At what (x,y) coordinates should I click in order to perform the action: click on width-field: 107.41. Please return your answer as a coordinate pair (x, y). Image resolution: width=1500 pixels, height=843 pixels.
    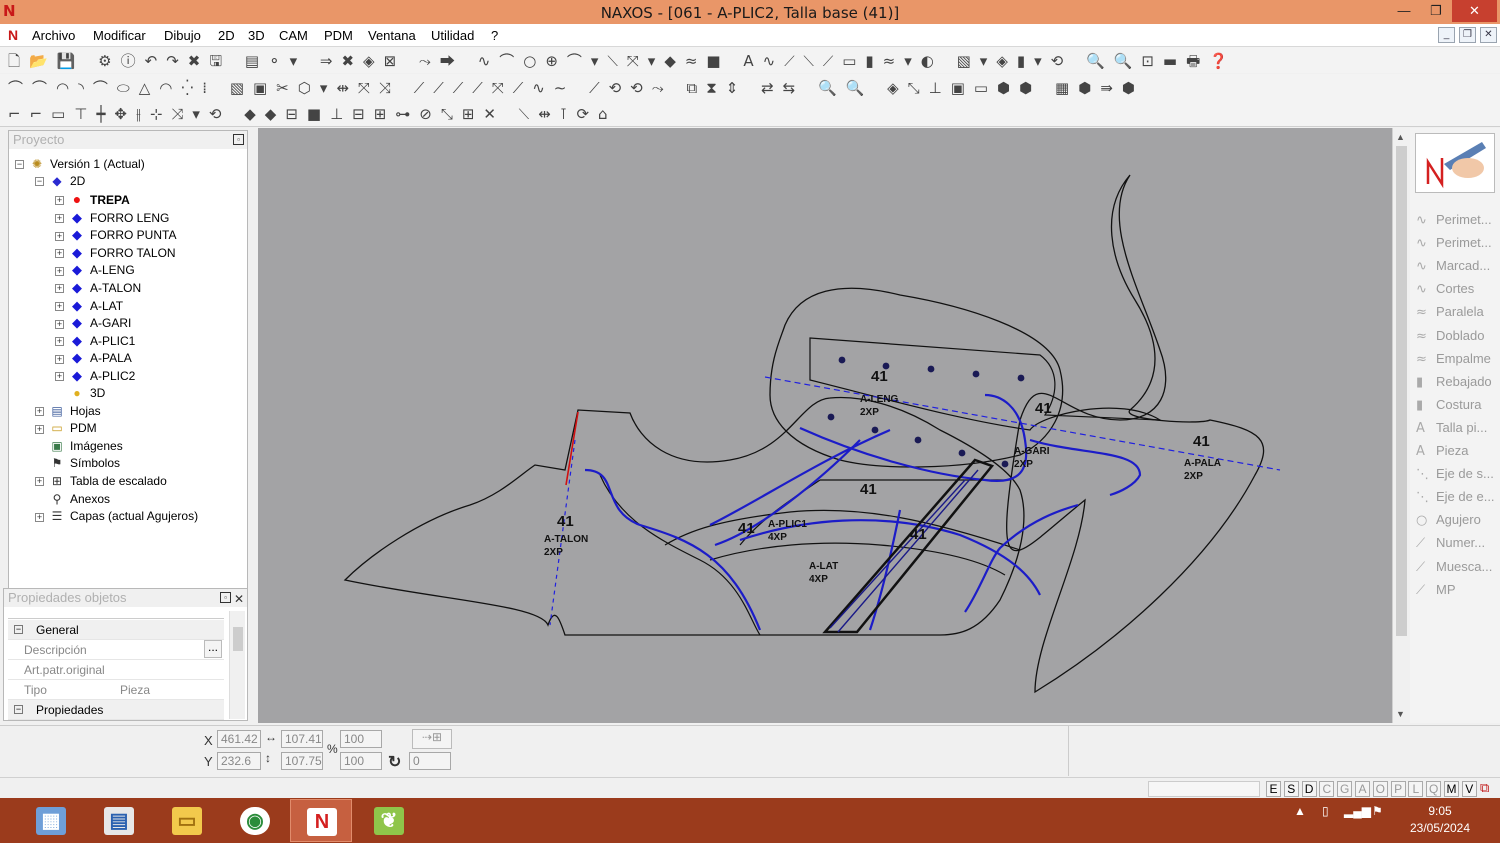
    Looking at the image, I should click on (302, 739).